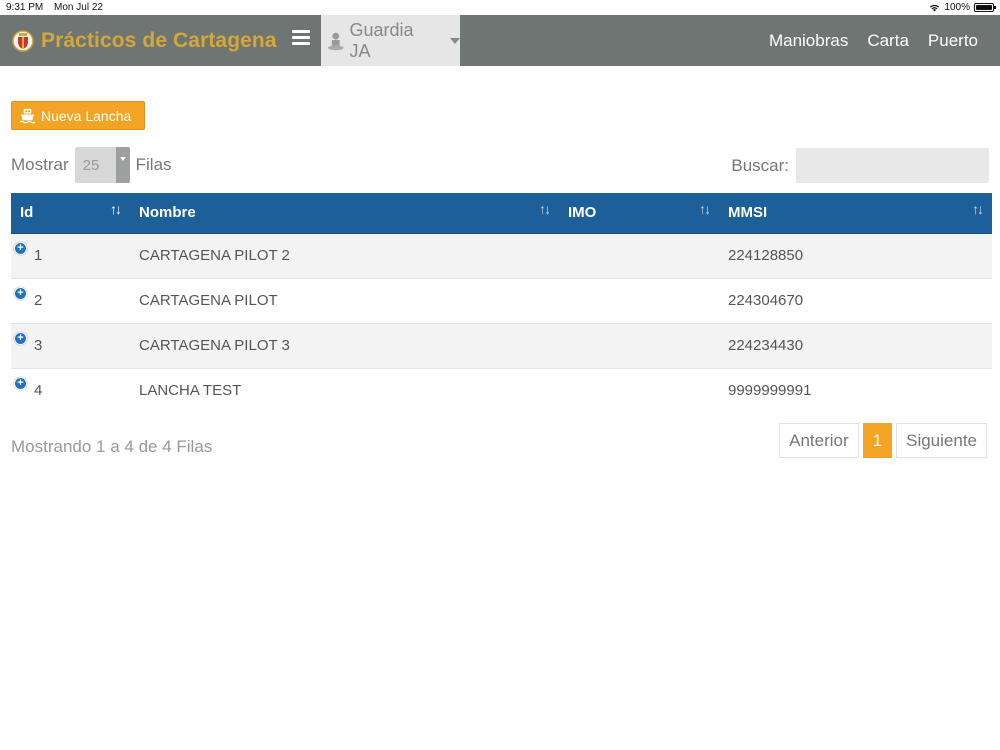 The height and width of the screenshot is (750, 1000). I want to click on status-time: 9:31 PM, so click(25, 7).